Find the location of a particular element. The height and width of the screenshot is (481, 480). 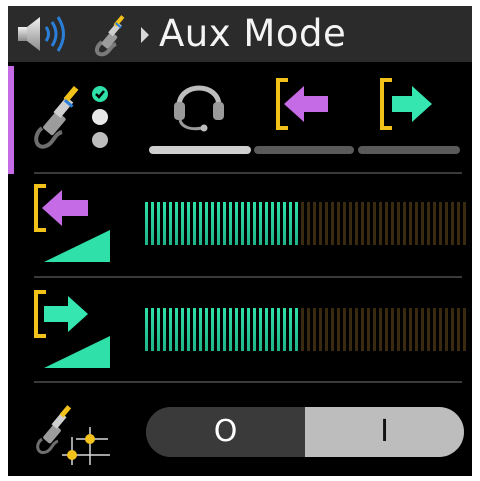

jack-crosshair-icon is located at coordinates (73, 435).